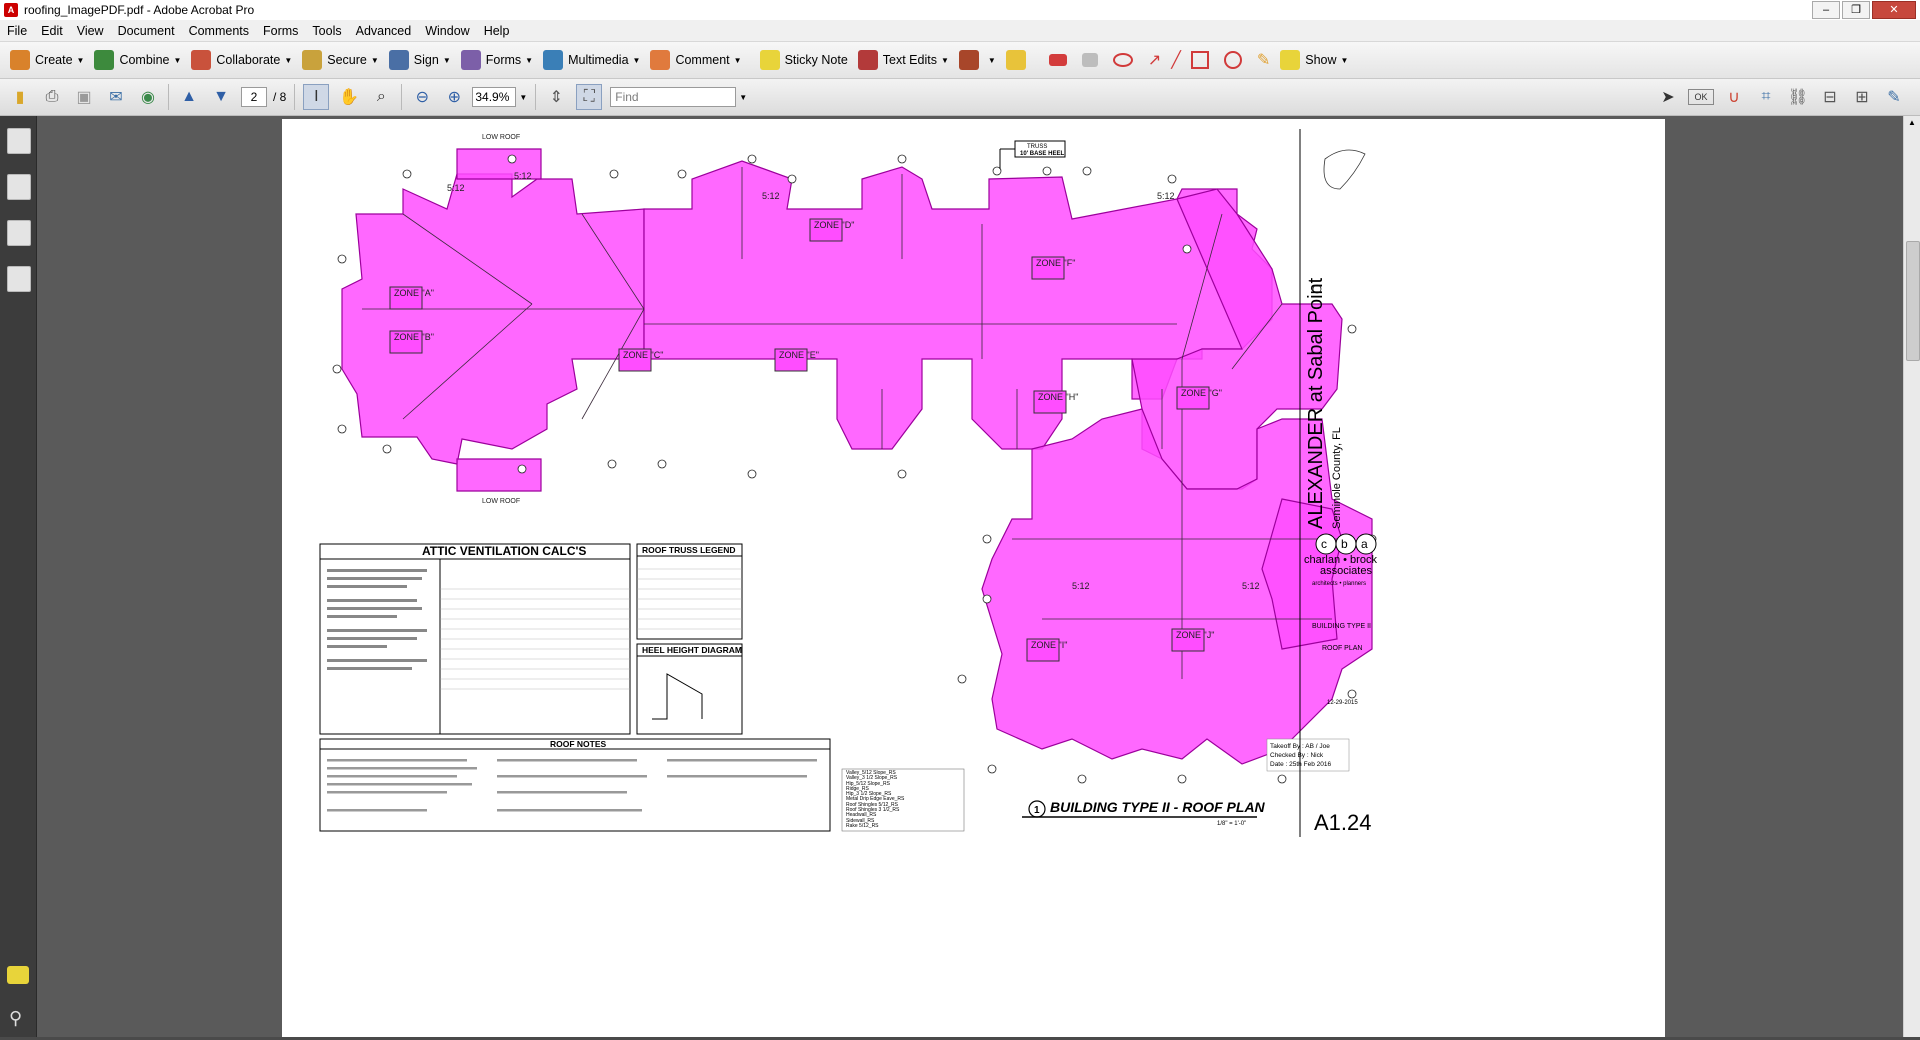  What do you see at coordinates (1343, 822) in the screenshot?
I see `sheet-number: A1.24` at bounding box center [1343, 822].